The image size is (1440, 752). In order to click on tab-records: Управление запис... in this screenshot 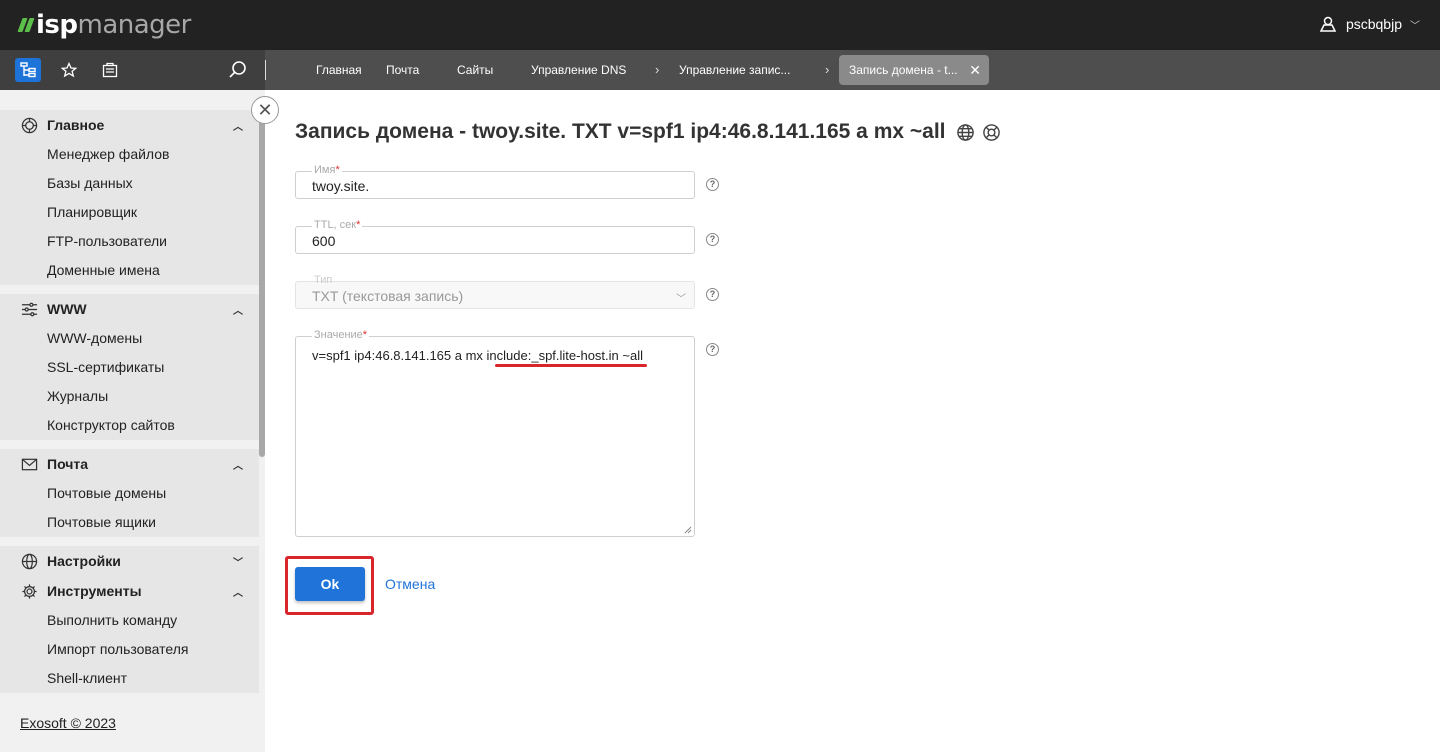, I will do `click(734, 70)`.